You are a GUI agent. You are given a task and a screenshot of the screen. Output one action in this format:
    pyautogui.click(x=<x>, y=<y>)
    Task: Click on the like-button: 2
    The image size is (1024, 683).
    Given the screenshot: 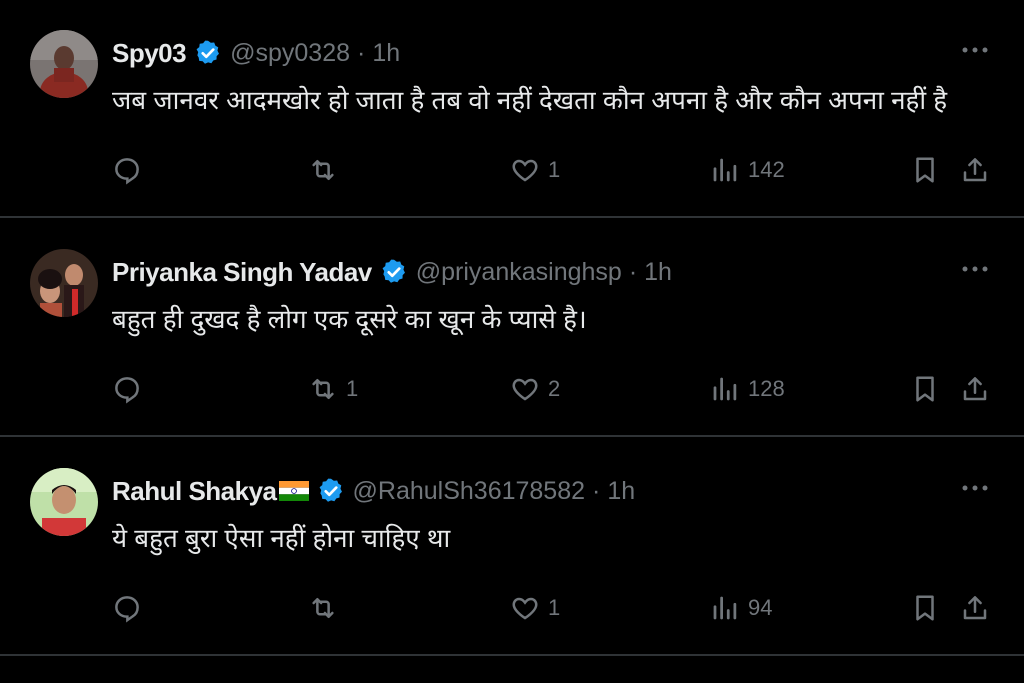 What is the action you would take?
    pyautogui.click(x=535, y=389)
    